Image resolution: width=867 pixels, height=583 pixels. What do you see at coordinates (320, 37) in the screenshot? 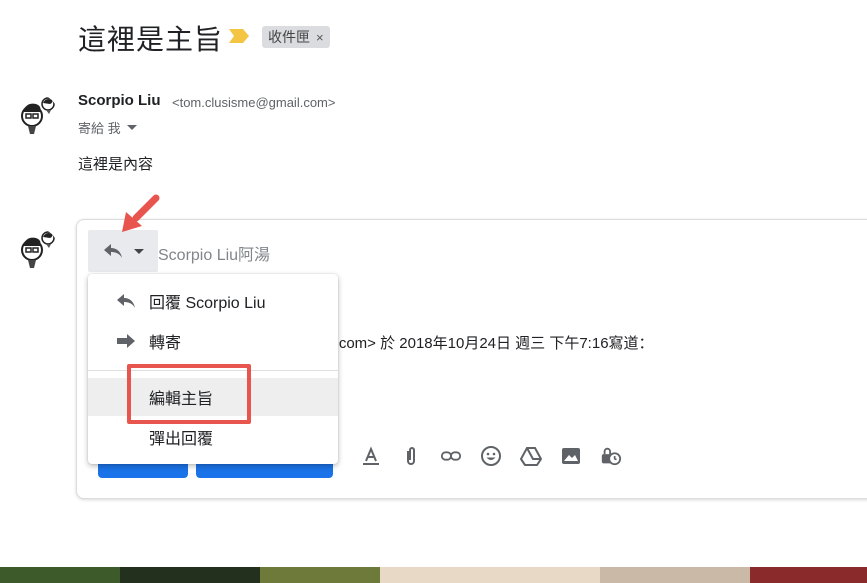
I see `label-remove-icon: ×` at bounding box center [320, 37].